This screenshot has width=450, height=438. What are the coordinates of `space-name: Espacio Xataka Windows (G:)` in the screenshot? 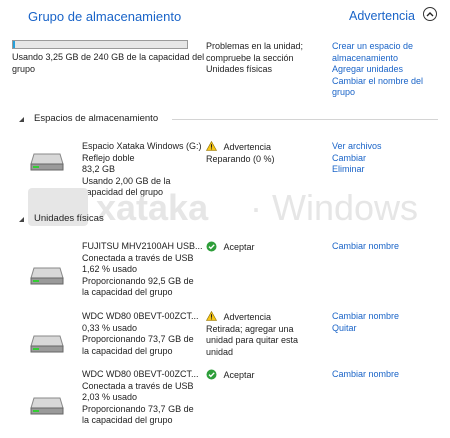 It's located at (142, 146).